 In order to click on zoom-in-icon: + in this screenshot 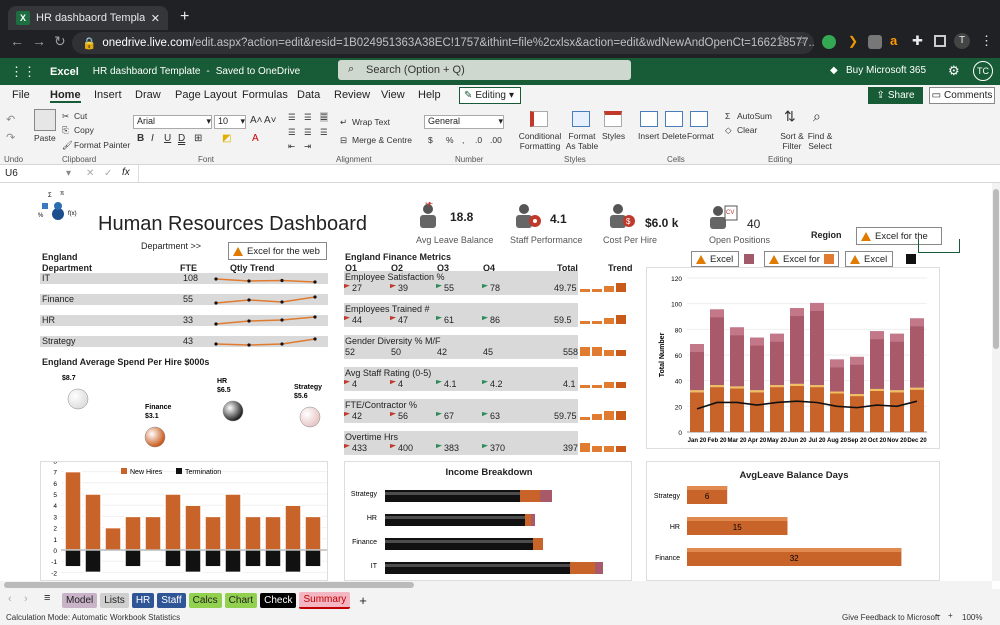, I will do `click(950, 615)`.